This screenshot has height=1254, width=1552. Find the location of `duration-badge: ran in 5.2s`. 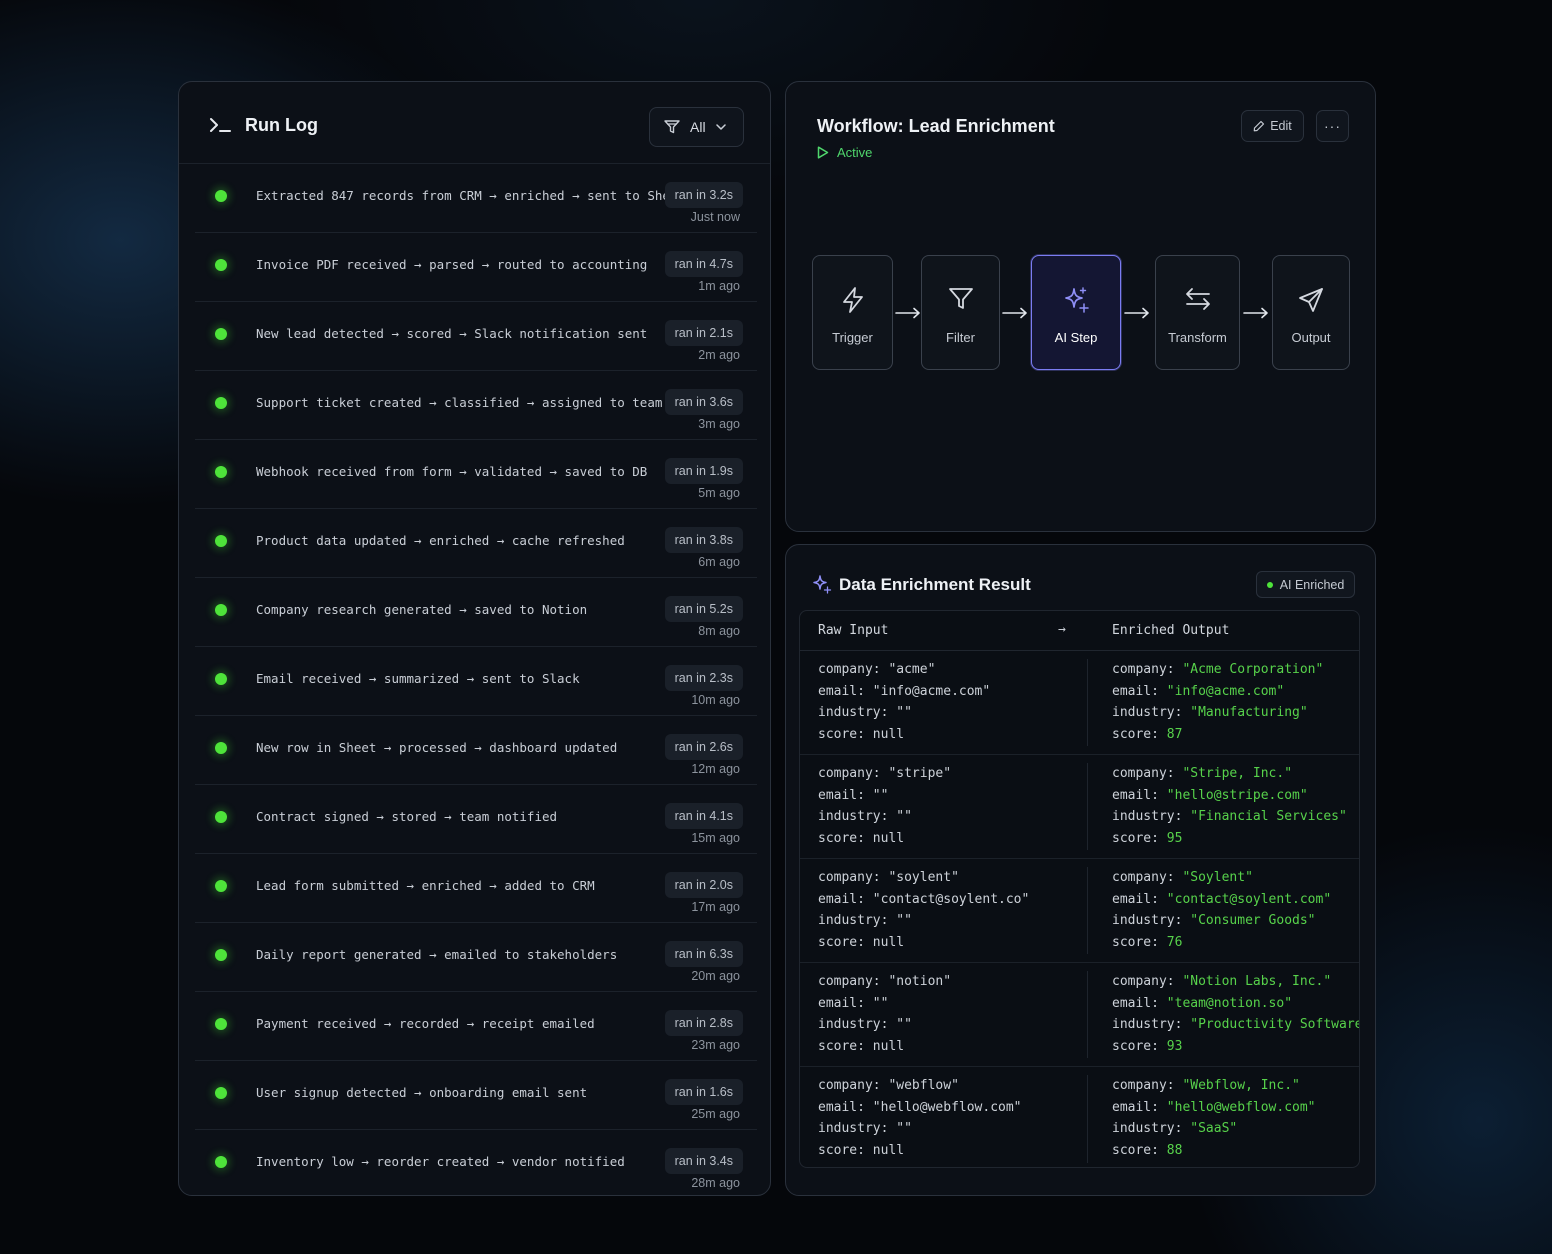

duration-badge: ran in 5.2s is located at coordinates (703, 609).